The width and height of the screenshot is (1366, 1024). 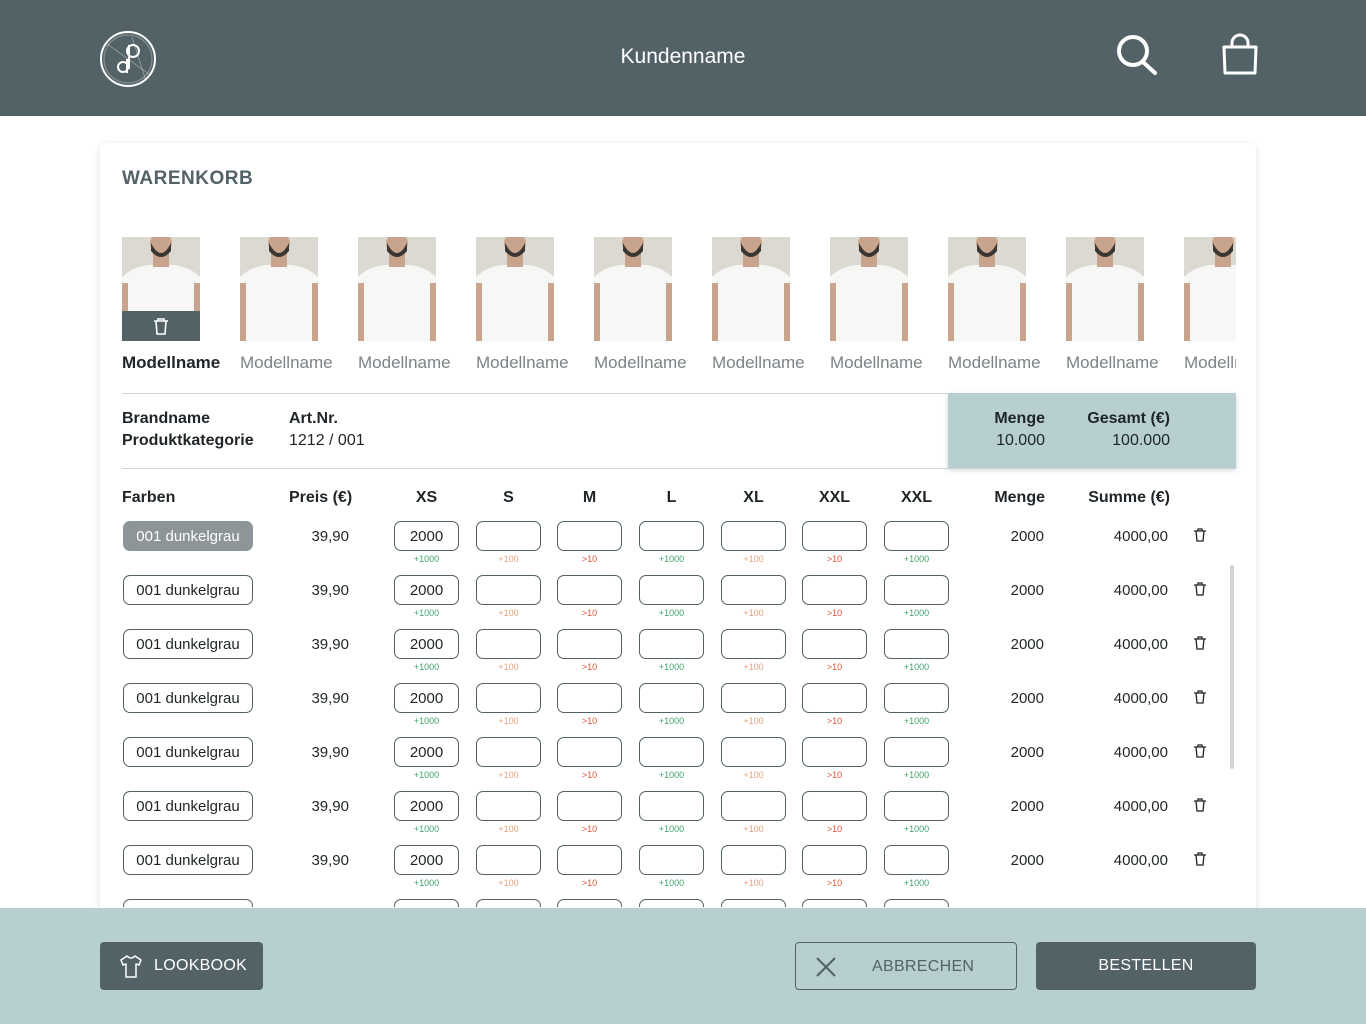 What do you see at coordinates (1232, 667) in the screenshot?
I see `table-scrollbar` at bounding box center [1232, 667].